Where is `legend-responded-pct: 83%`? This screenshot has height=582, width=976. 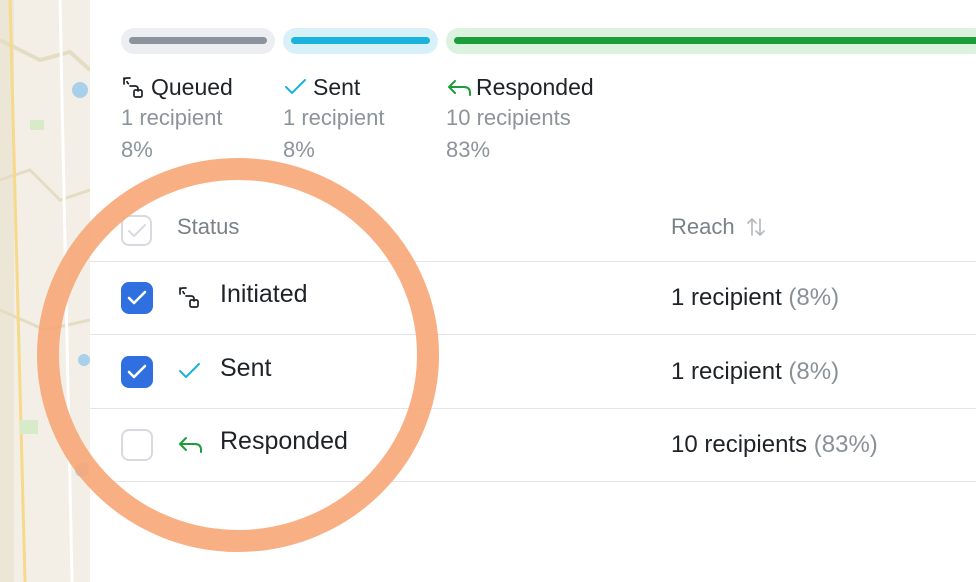 legend-responded-pct: 83% is located at coordinates (468, 149).